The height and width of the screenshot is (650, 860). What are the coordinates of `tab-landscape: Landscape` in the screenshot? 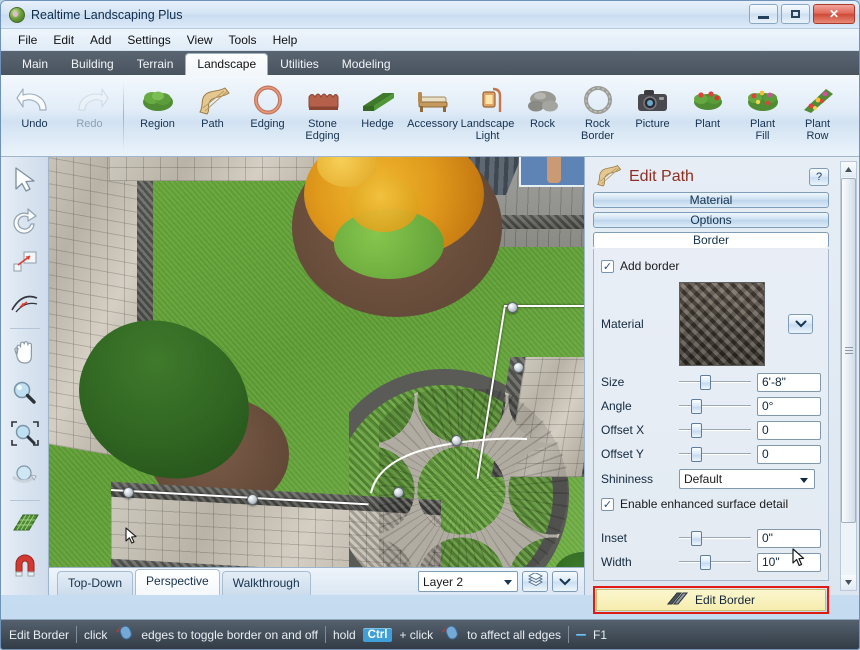 It's located at (227, 64).